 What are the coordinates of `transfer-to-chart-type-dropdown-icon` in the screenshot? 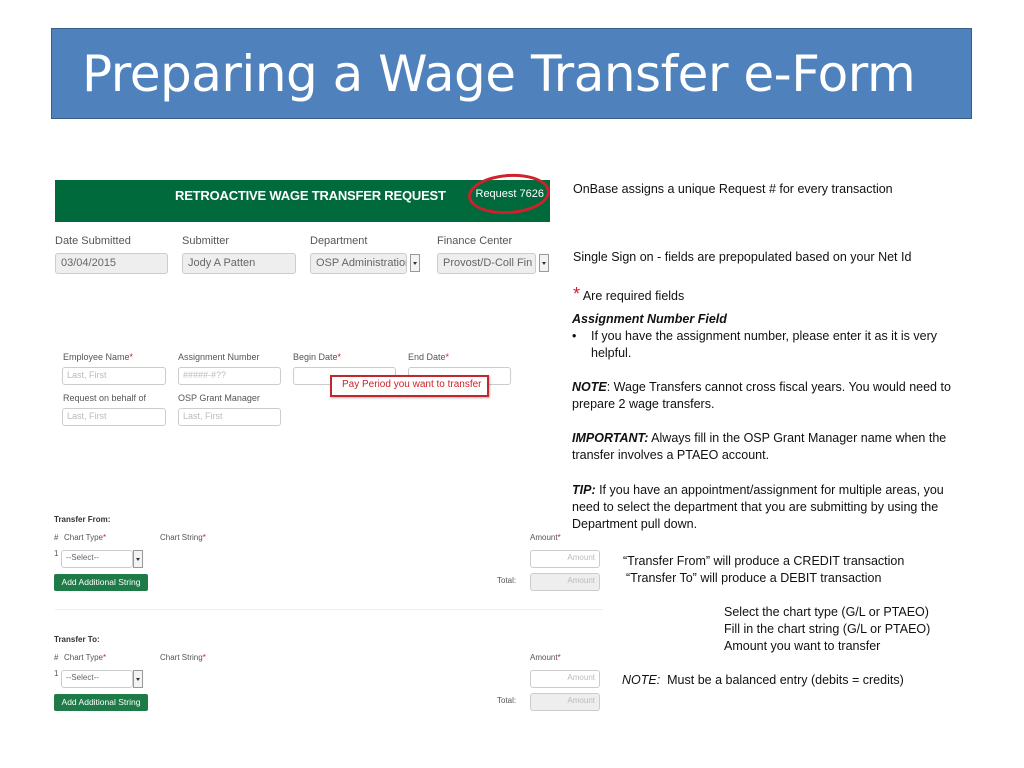 It's located at (138, 679).